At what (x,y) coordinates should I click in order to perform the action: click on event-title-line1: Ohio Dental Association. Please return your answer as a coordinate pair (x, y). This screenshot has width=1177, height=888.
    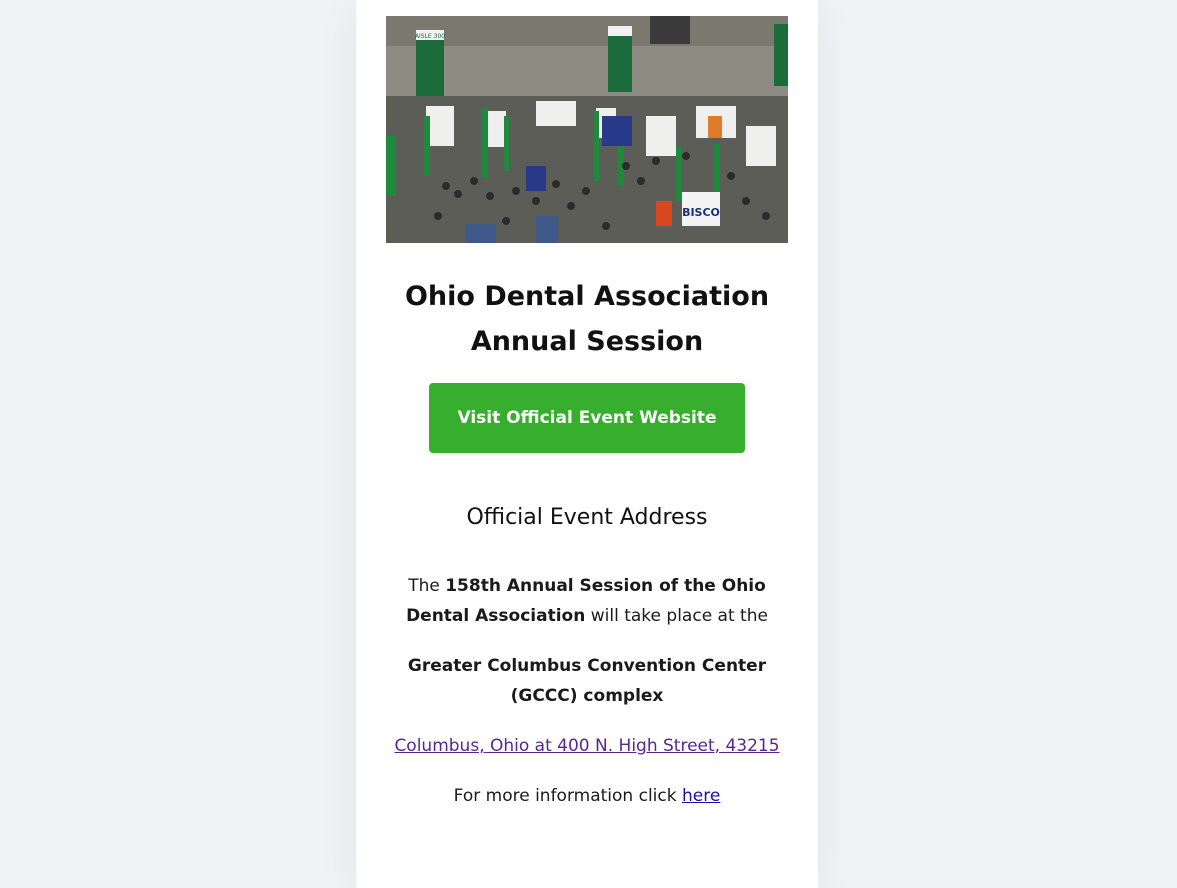
    Looking at the image, I should click on (587, 296).